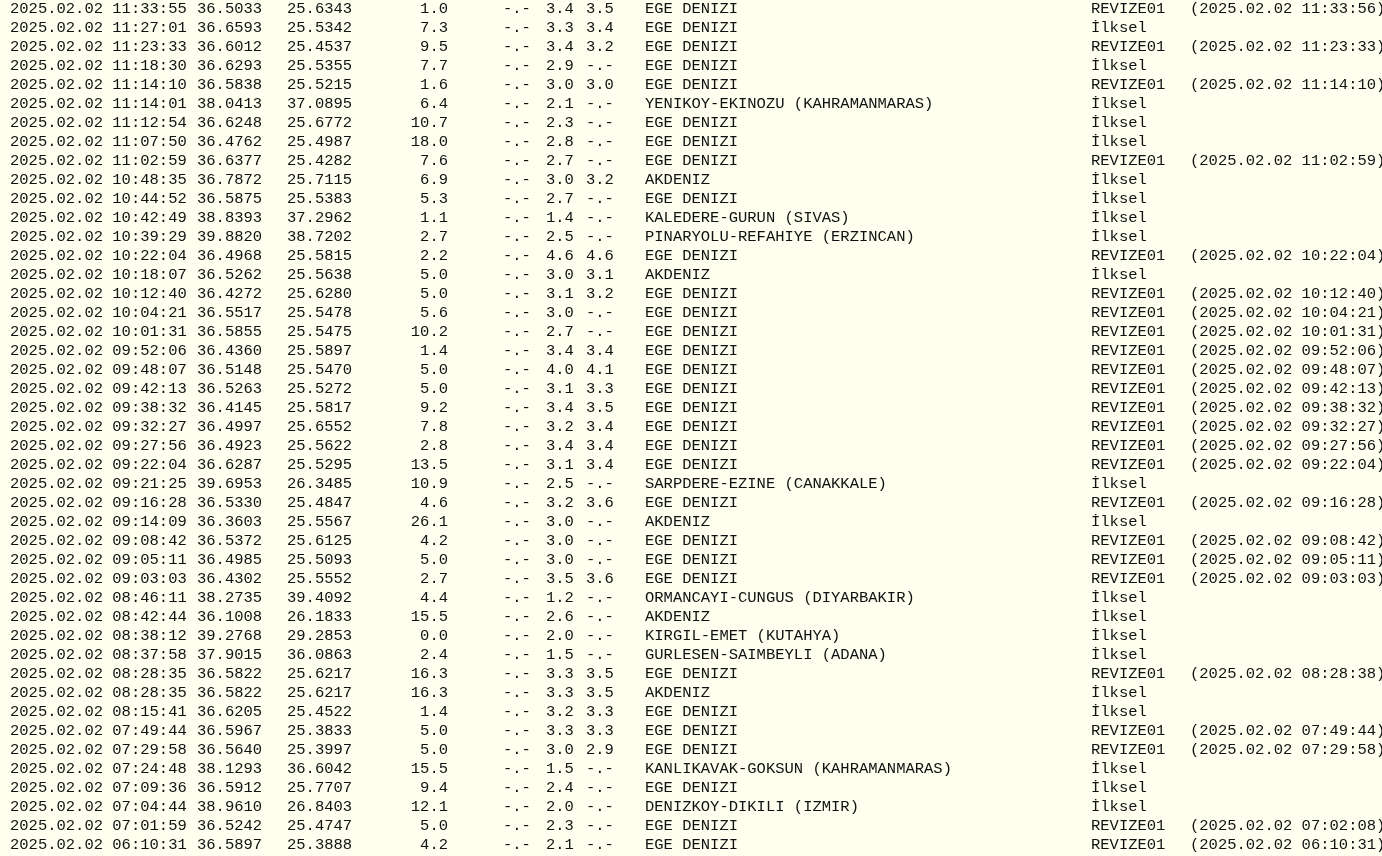 Image resolution: width=1382 pixels, height=856 pixels. I want to click on table-cell: 36.6248, so click(230, 123).